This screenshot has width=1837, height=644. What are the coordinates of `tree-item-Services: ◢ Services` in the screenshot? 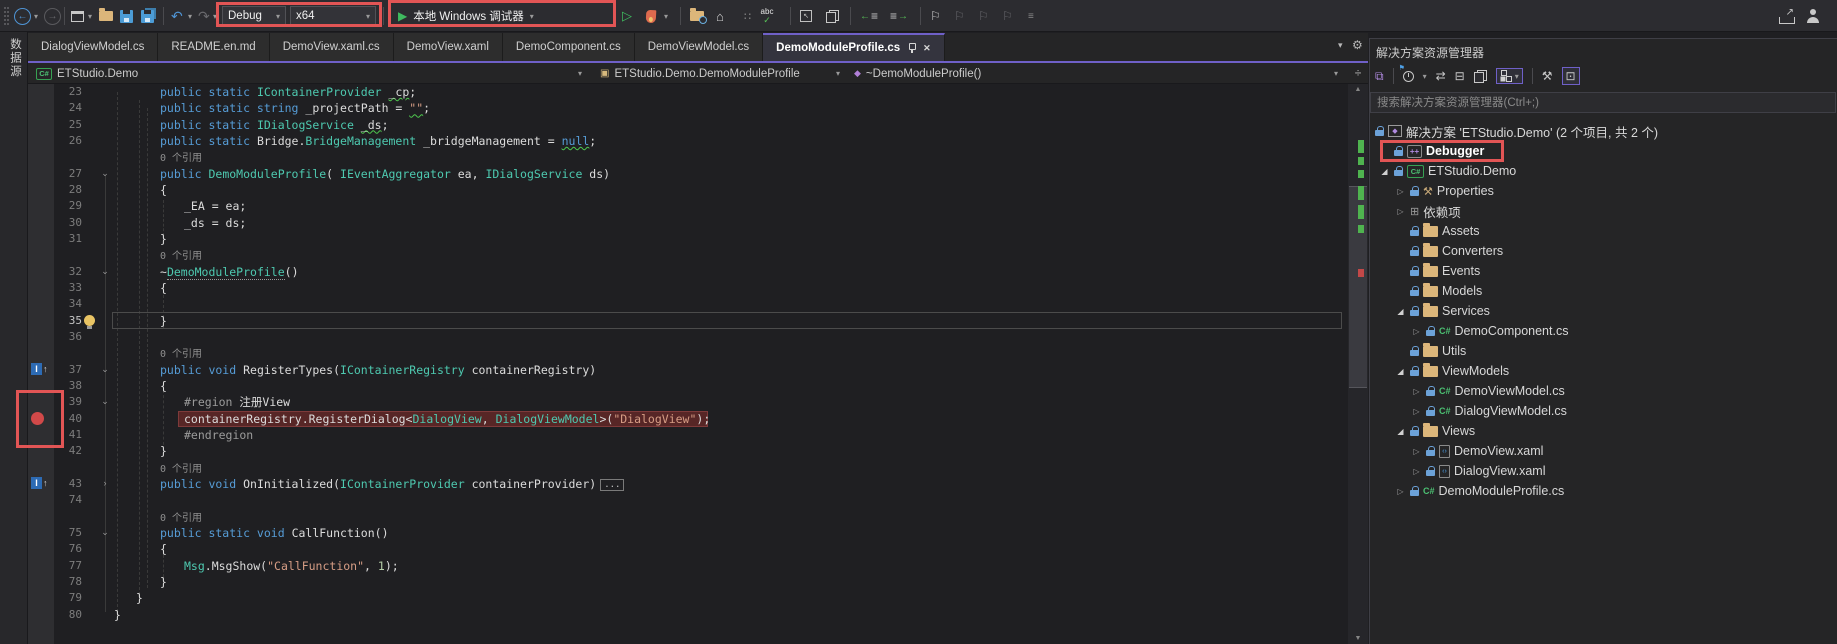 It's located at (1602, 311).